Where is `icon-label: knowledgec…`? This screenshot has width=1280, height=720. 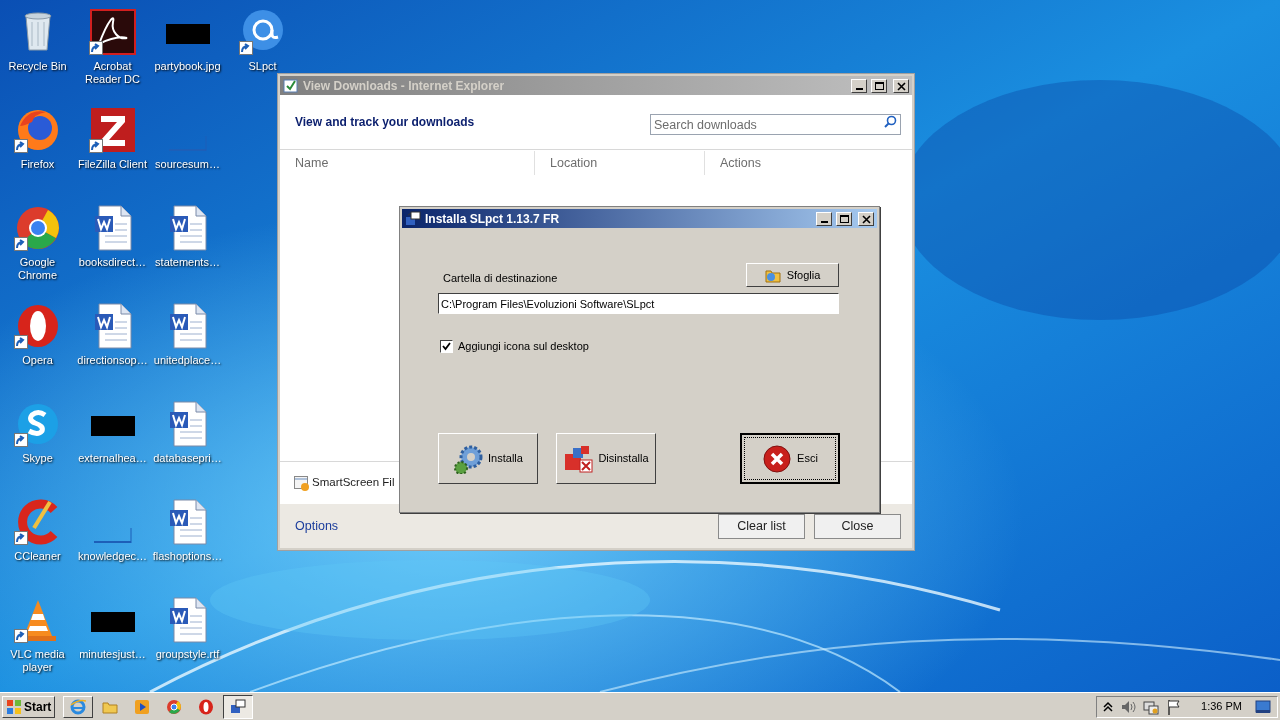 icon-label: knowledgec… is located at coordinates (112, 556).